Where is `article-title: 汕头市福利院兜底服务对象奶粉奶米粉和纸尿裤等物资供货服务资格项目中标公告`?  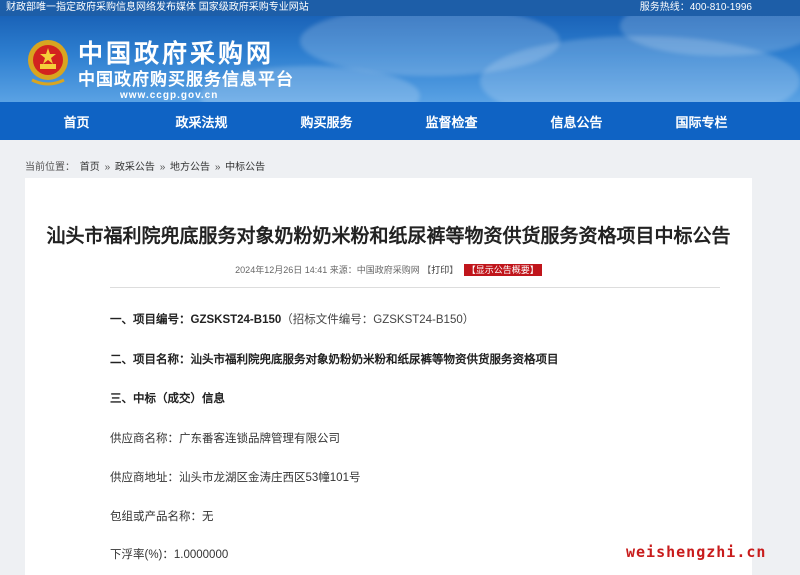
article-title: 汕头市福利院兜底服务对象奶粉奶米粉和纸尿裤等物资供货服务资格项目中标公告 is located at coordinates (388, 236).